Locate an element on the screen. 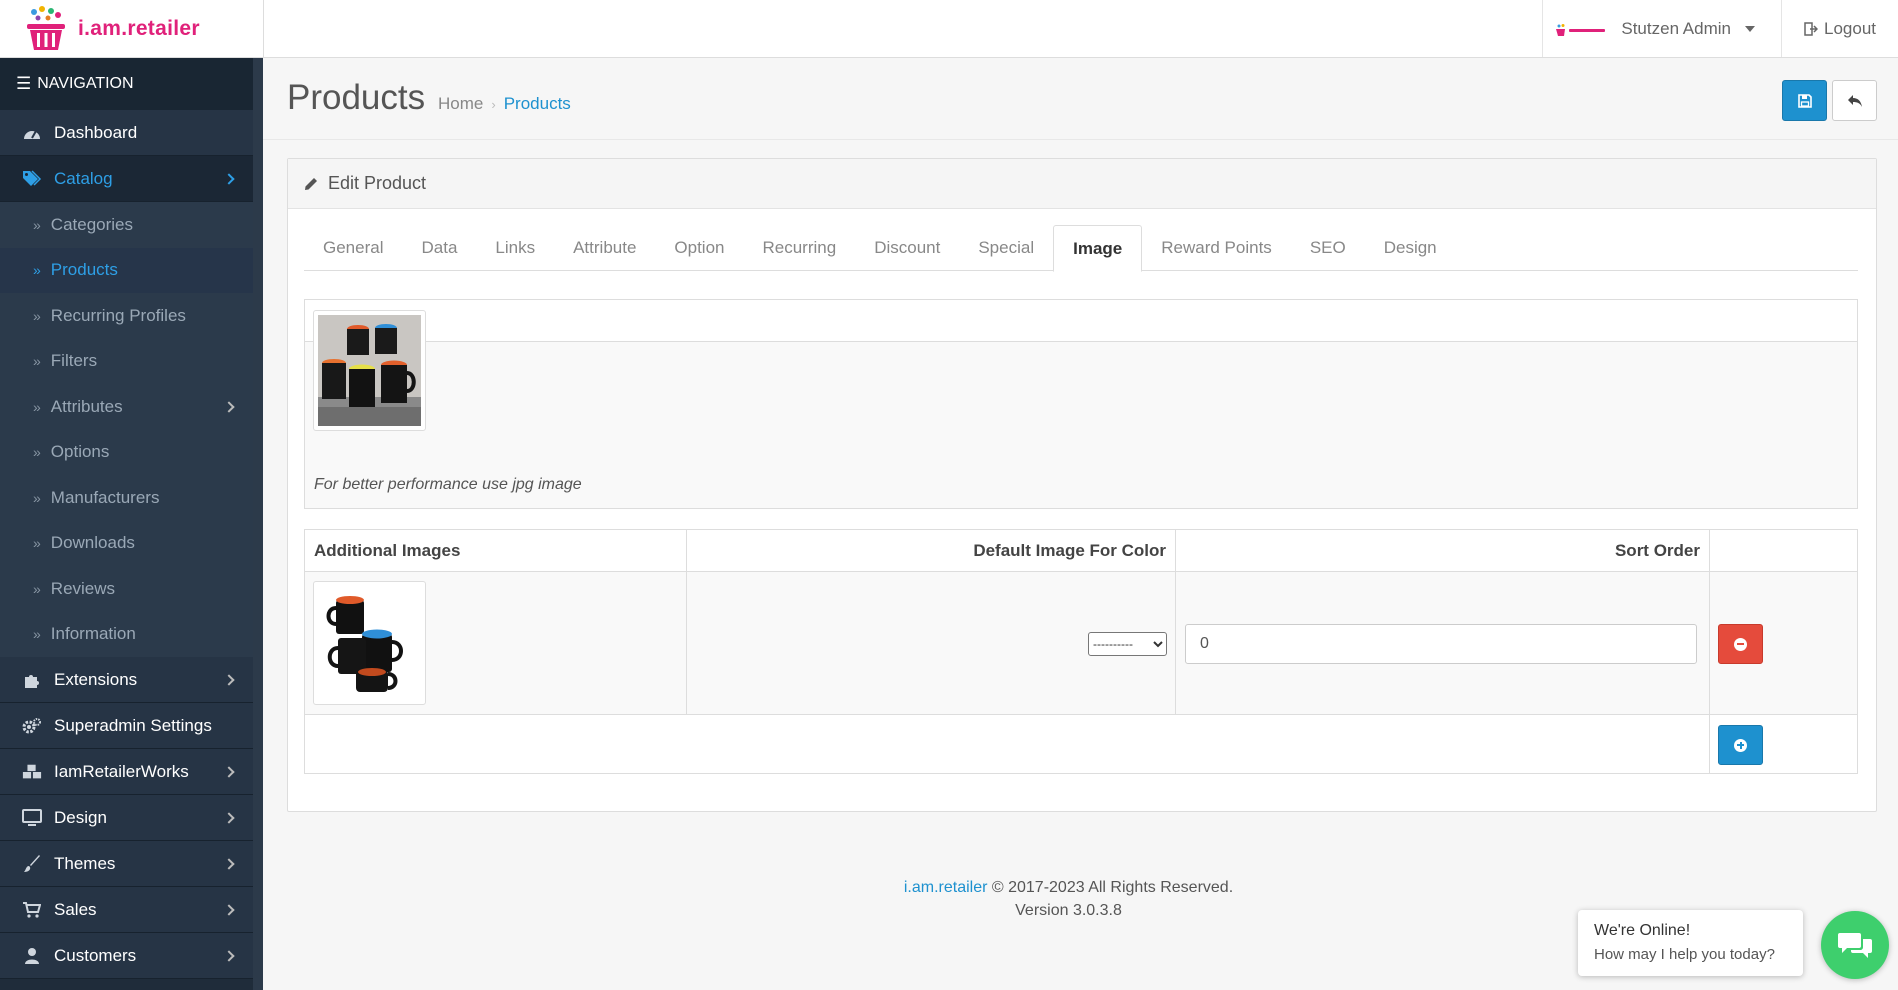  cell-additional-image is located at coordinates (496, 643).